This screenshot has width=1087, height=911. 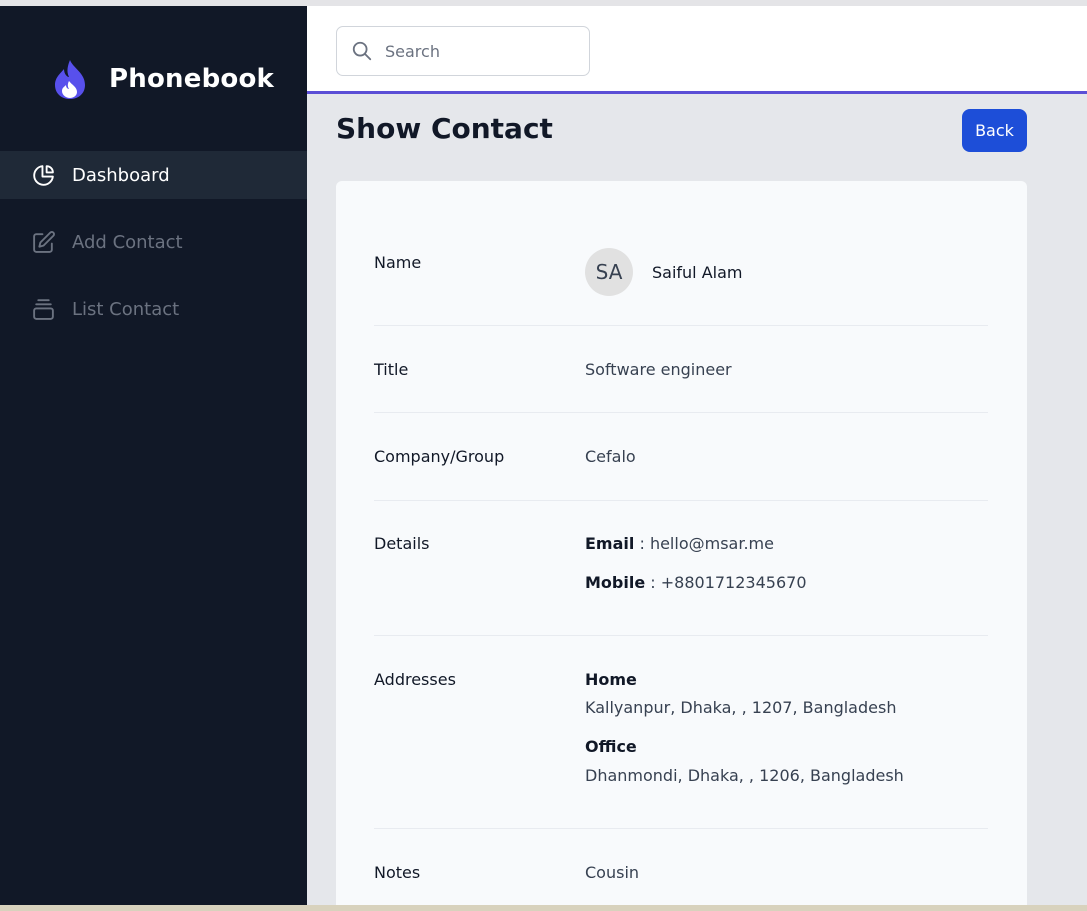 I want to click on sidebar-item-dashboard: Dashboard, so click(x=153, y=175).